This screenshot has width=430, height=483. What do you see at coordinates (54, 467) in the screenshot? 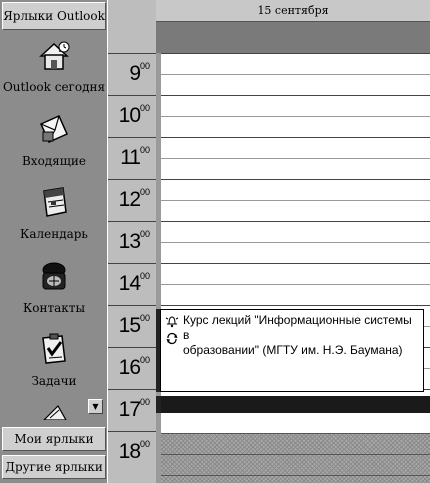
I see `group-other-shortcuts-button: Другие ярлыки` at bounding box center [54, 467].